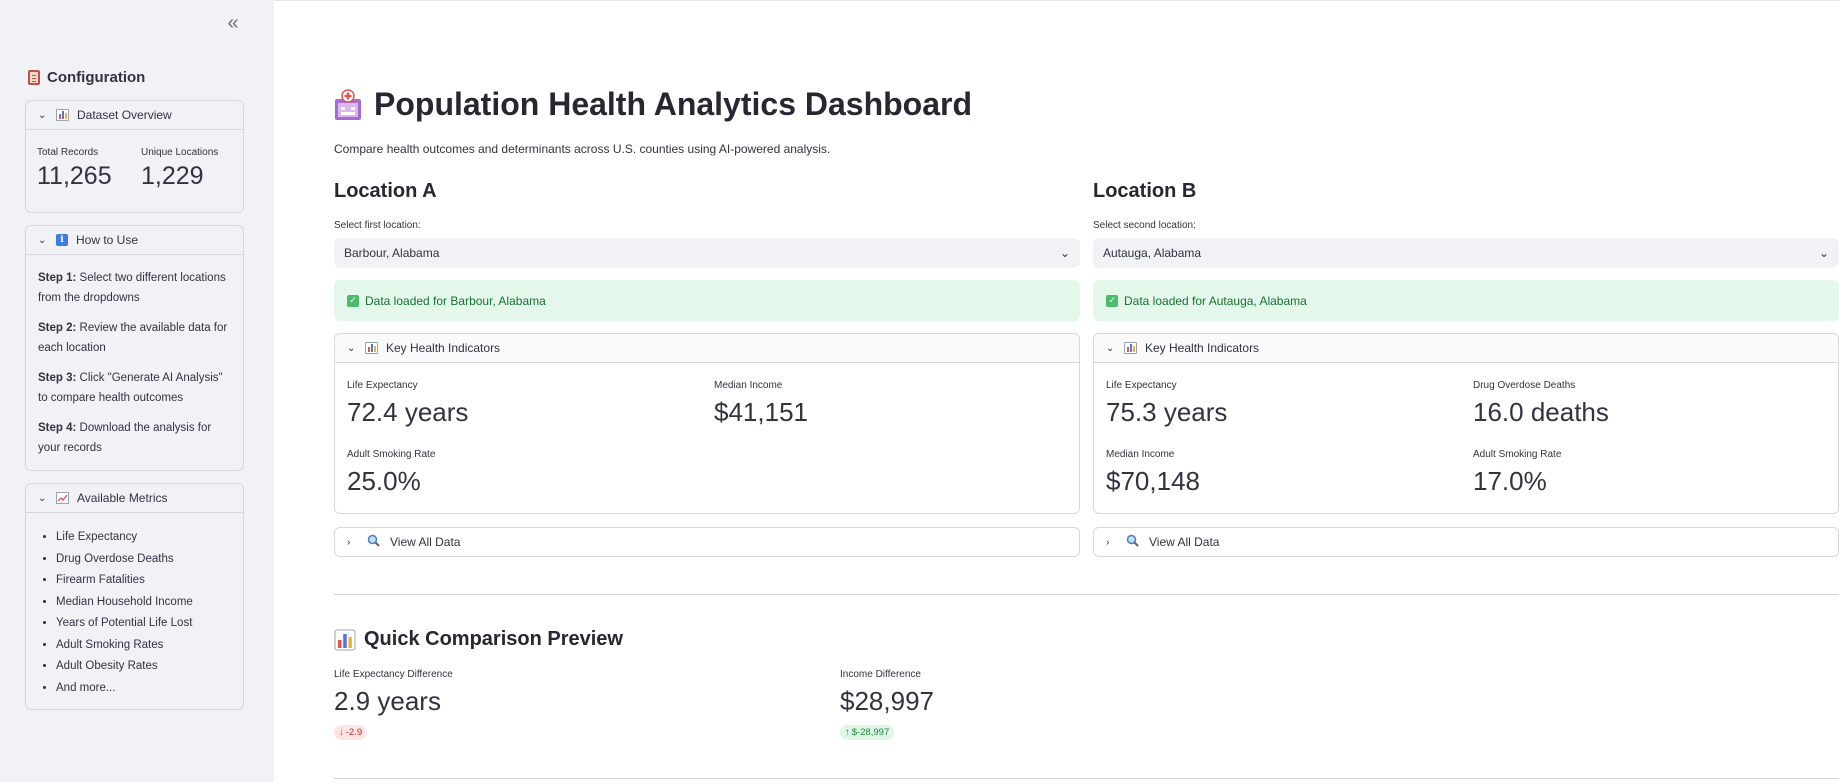 The width and height of the screenshot is (1839, 782). Describe the element at coordinates (707, 300) in the screenshot. I see `location-a-success-alert: ✓ Data loaded for Barbour, Alabama` at that location.